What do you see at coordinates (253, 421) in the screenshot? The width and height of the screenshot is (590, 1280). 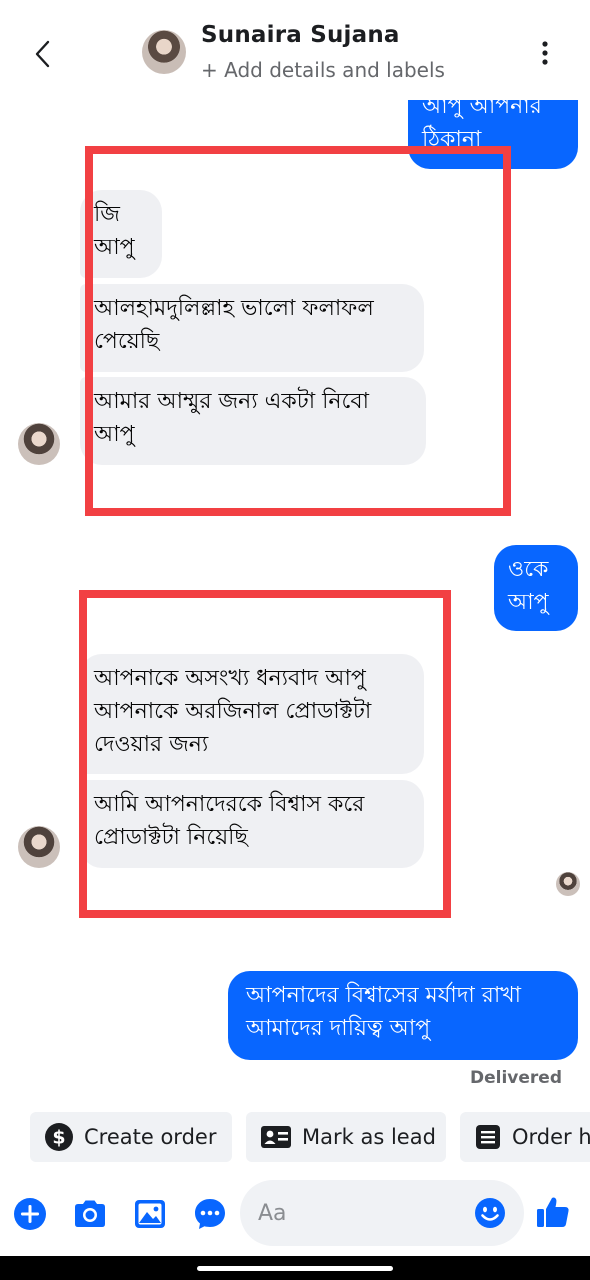 I see `incoming-message: আমার আম্মুর জন্য একটা নিবো আপু` at bounding box center [253, 421].